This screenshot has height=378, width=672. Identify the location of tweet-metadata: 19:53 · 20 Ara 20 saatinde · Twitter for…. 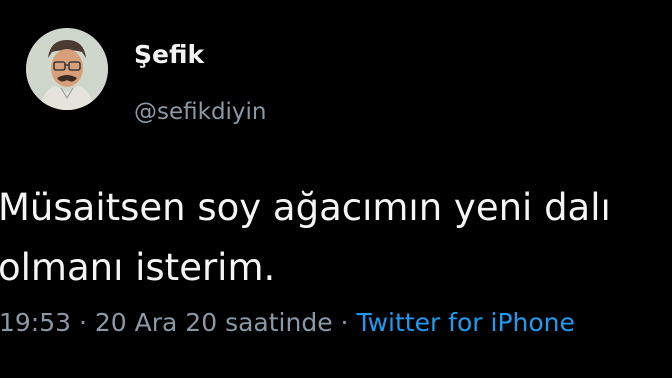
(287, 322).